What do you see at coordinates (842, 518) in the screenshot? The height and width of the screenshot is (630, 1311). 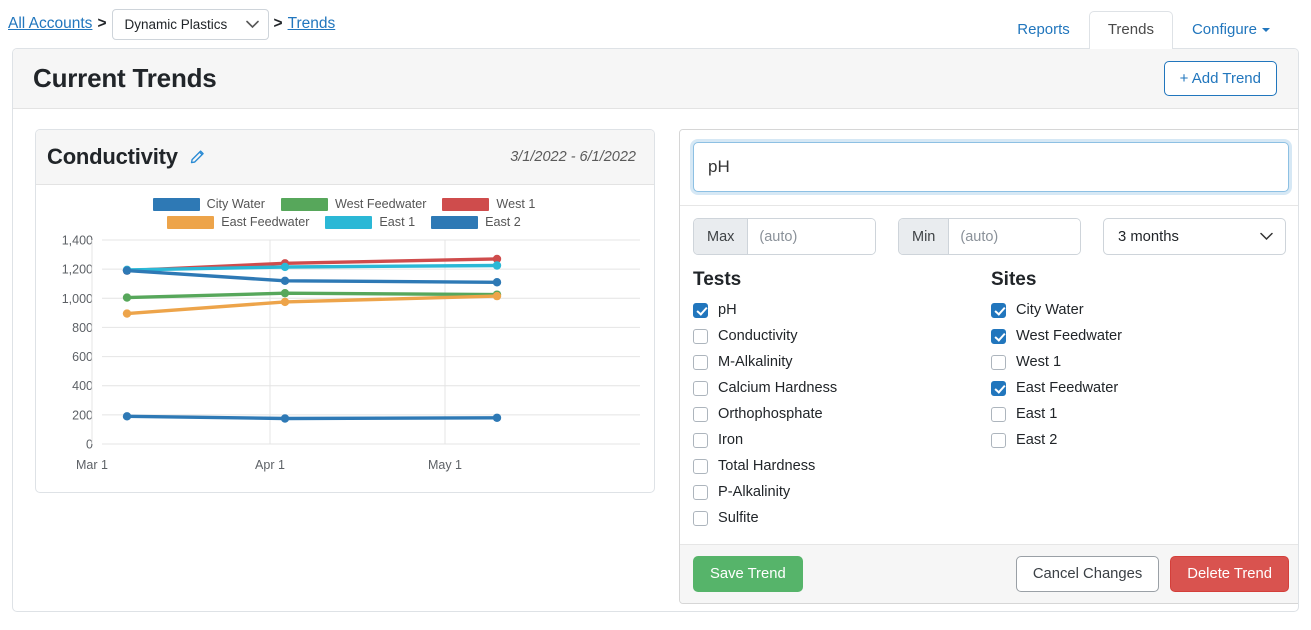 I see `test-item: Sulfite` at bounding box center [842, 518].